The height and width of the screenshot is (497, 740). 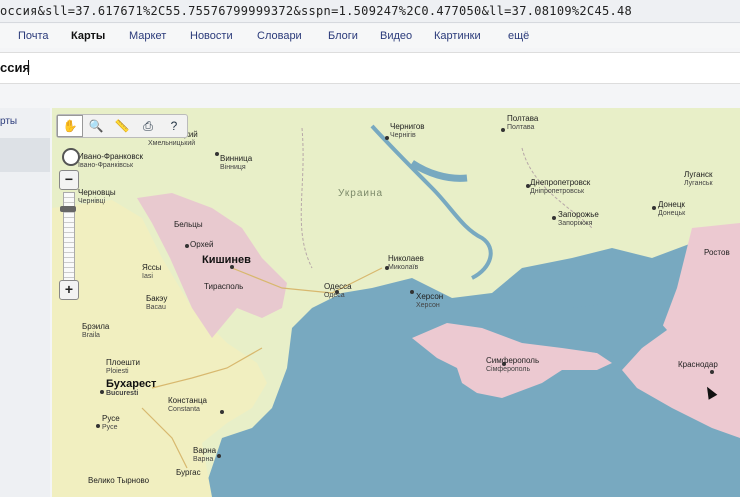 What do you see at coordinates (457, 36) in the screenshot?
I see `service-link-images: Картинки` at bounding box center [457, 36].